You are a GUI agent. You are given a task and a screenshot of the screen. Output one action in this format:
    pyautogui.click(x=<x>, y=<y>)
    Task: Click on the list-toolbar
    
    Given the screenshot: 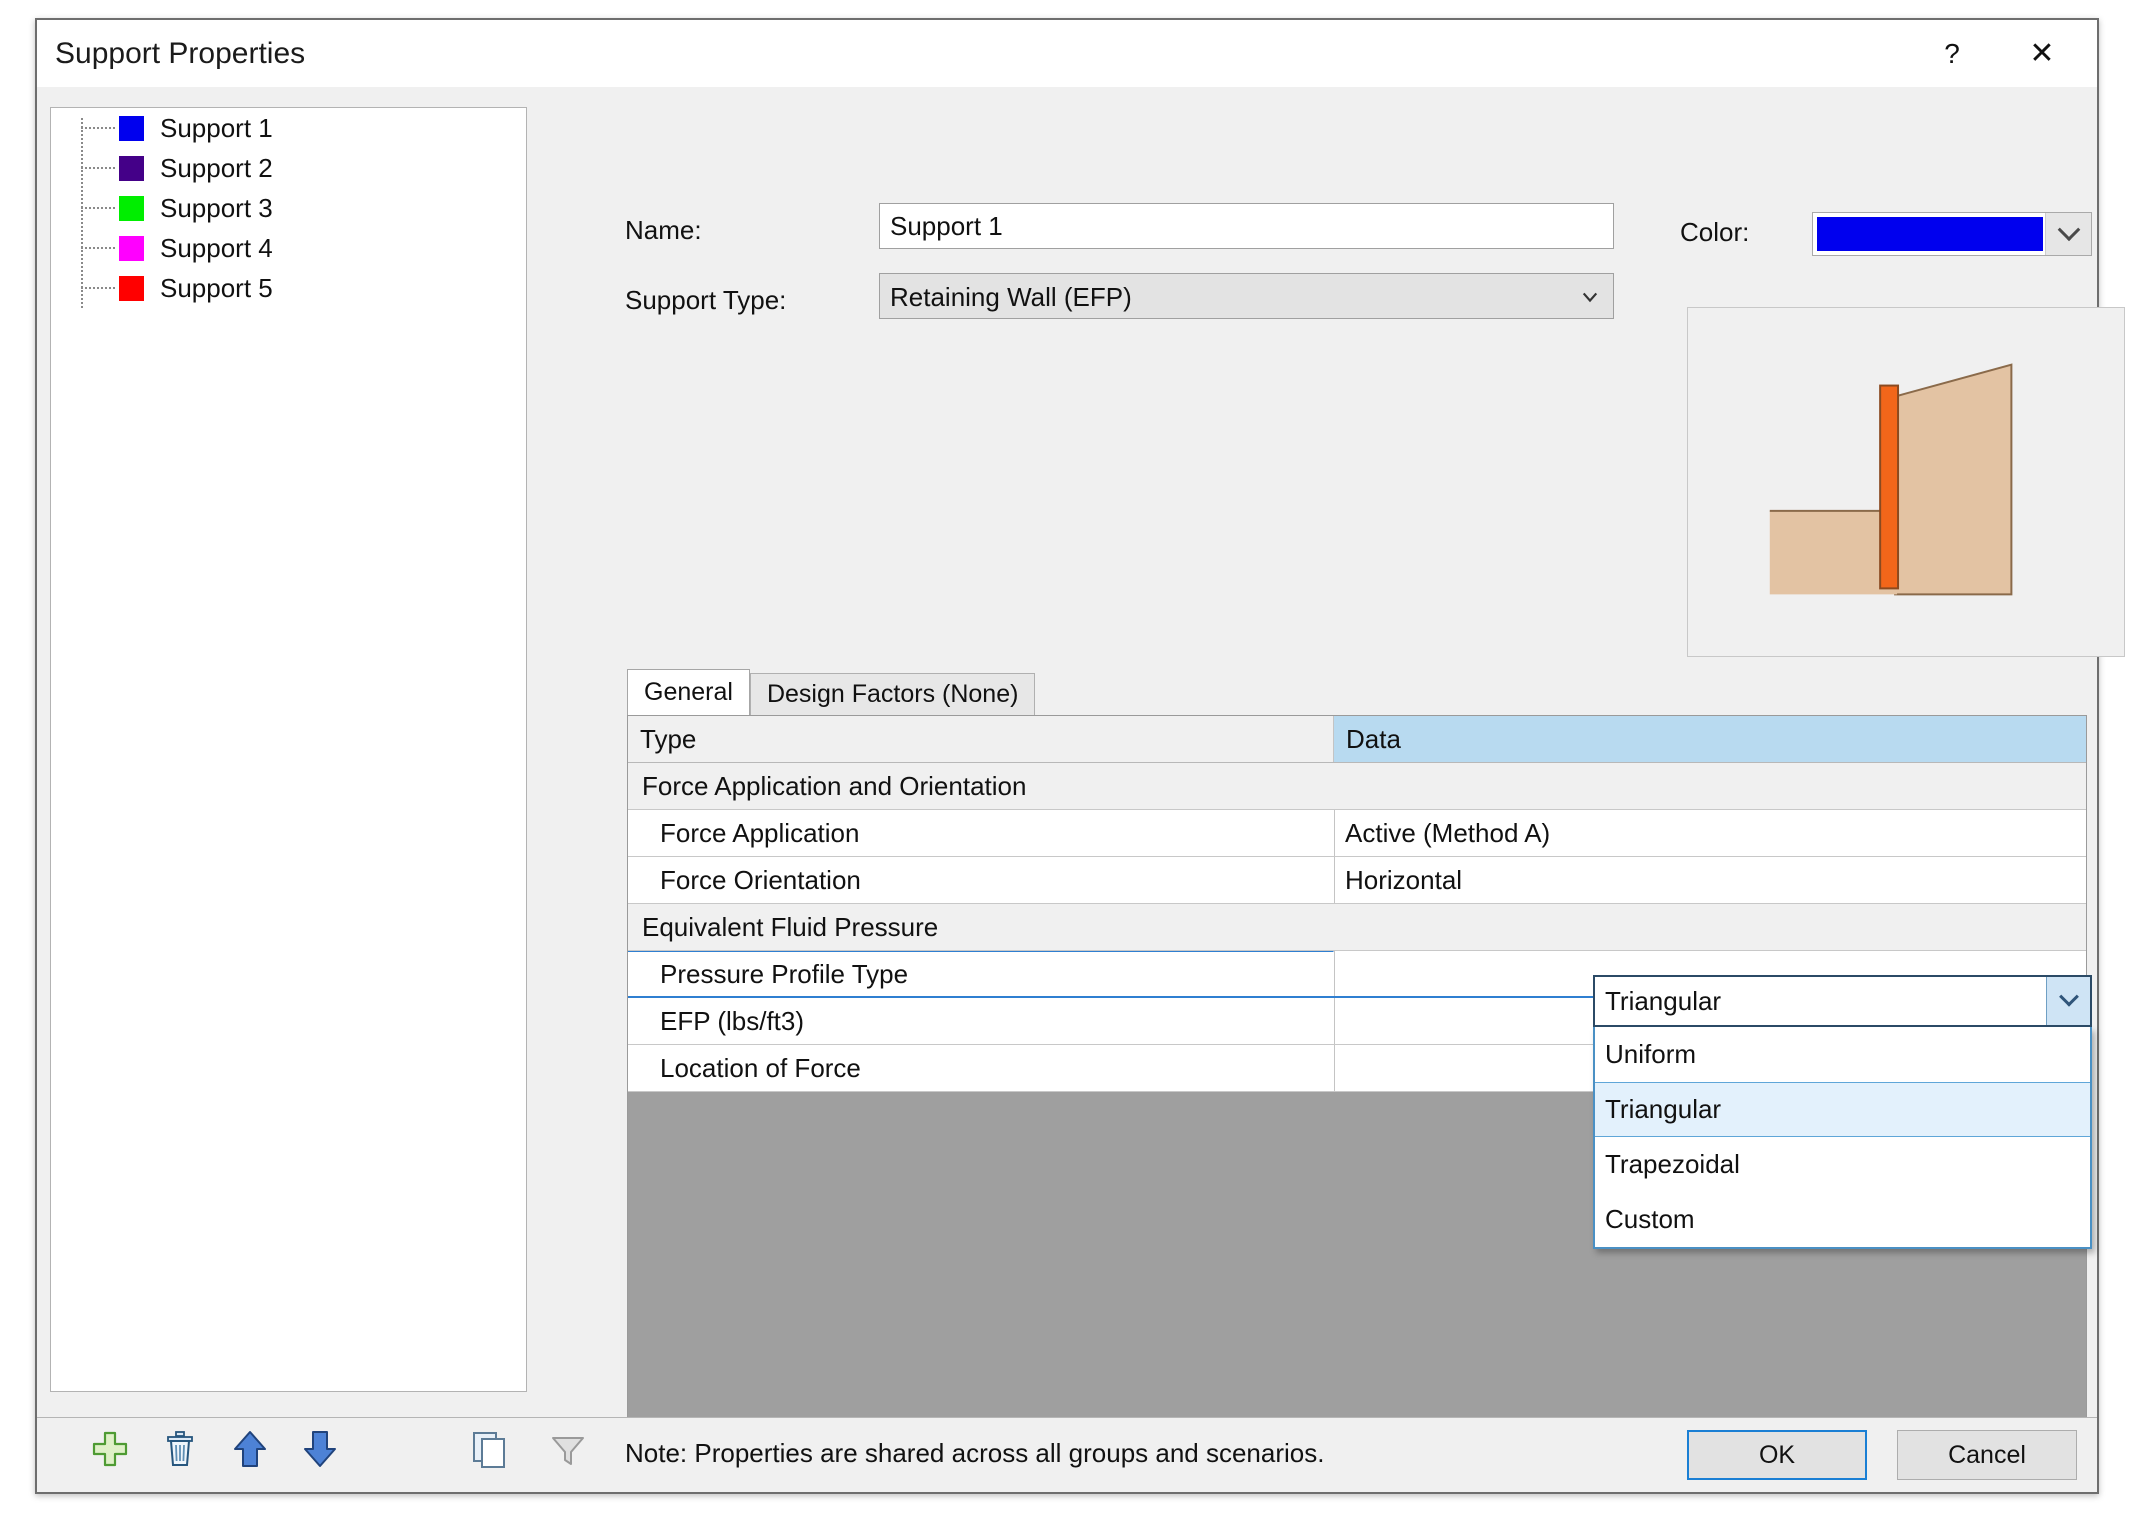 What is the action you would take?
    pyautogui.click(x=215, y=1449)
    